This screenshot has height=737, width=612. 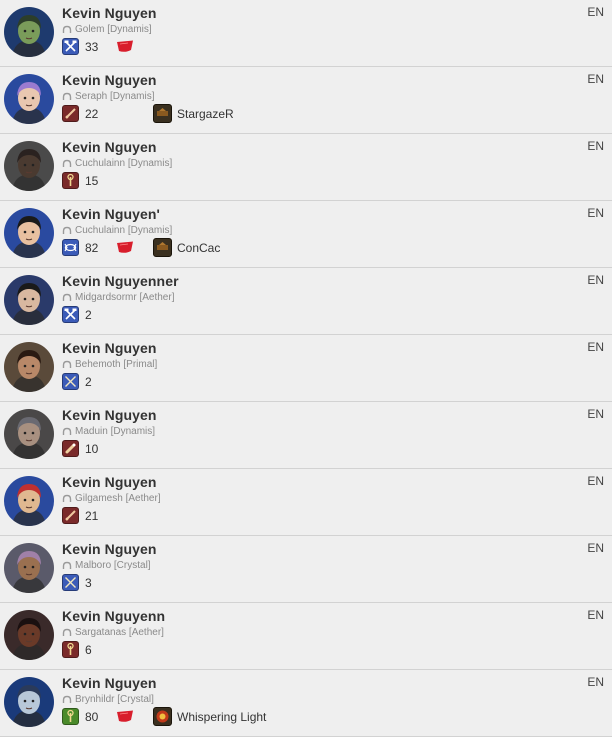 I want to click on server-name: Seraph [Dynamis], so click(x=115, y=96).